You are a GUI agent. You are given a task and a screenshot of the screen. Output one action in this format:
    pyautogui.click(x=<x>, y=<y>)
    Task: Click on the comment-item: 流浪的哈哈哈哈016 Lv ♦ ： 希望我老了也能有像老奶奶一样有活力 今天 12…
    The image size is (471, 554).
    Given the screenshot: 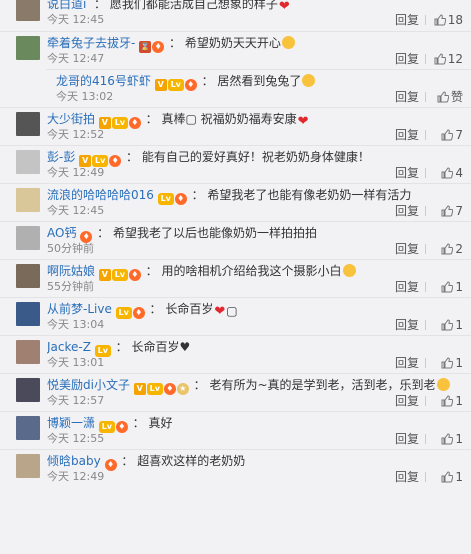 What is the action you would take?
    pyautogui.click(x=235, y=202)
    